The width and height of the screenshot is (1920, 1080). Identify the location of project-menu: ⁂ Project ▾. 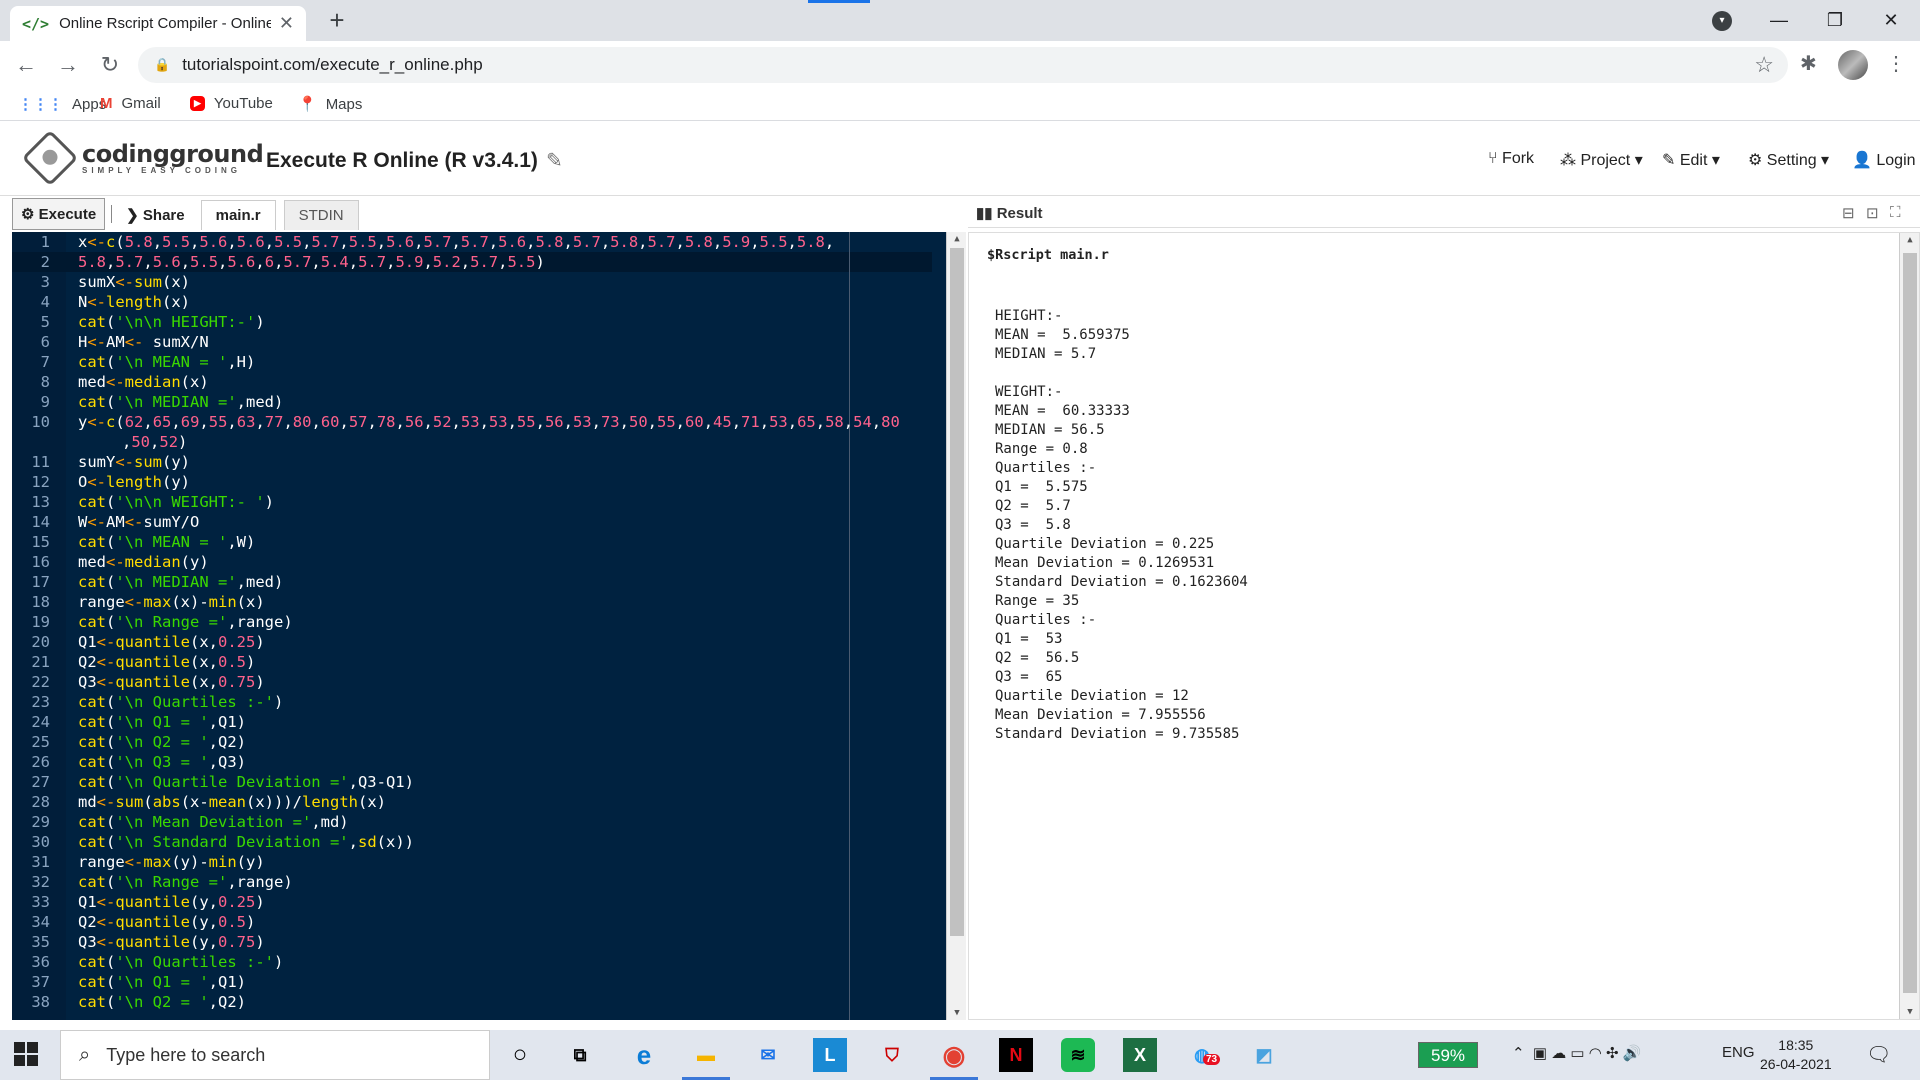
(1601, 160).